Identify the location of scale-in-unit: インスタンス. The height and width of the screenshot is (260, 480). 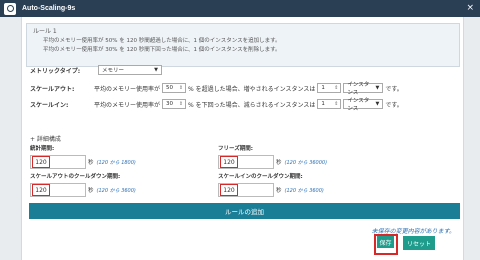
(358, 105).